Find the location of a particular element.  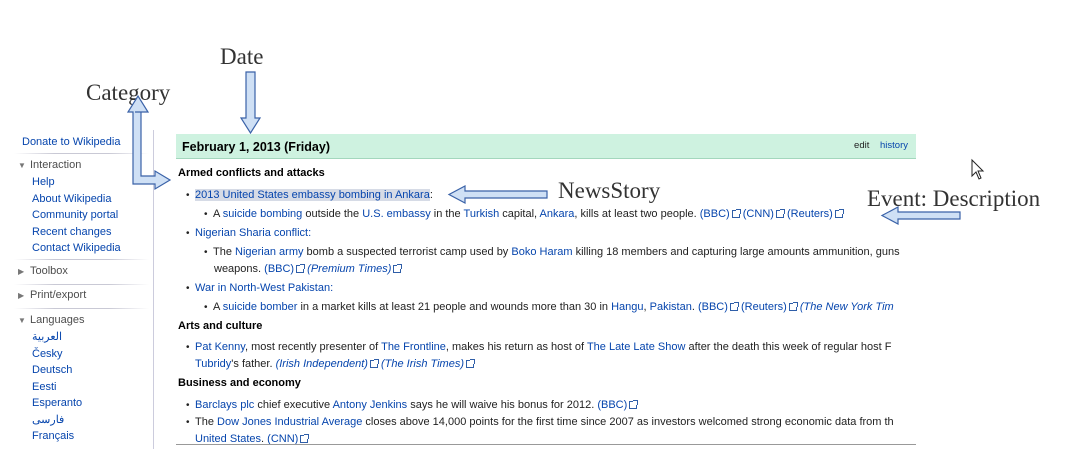

annotation-category: Category is located at coordinates (128, 92).